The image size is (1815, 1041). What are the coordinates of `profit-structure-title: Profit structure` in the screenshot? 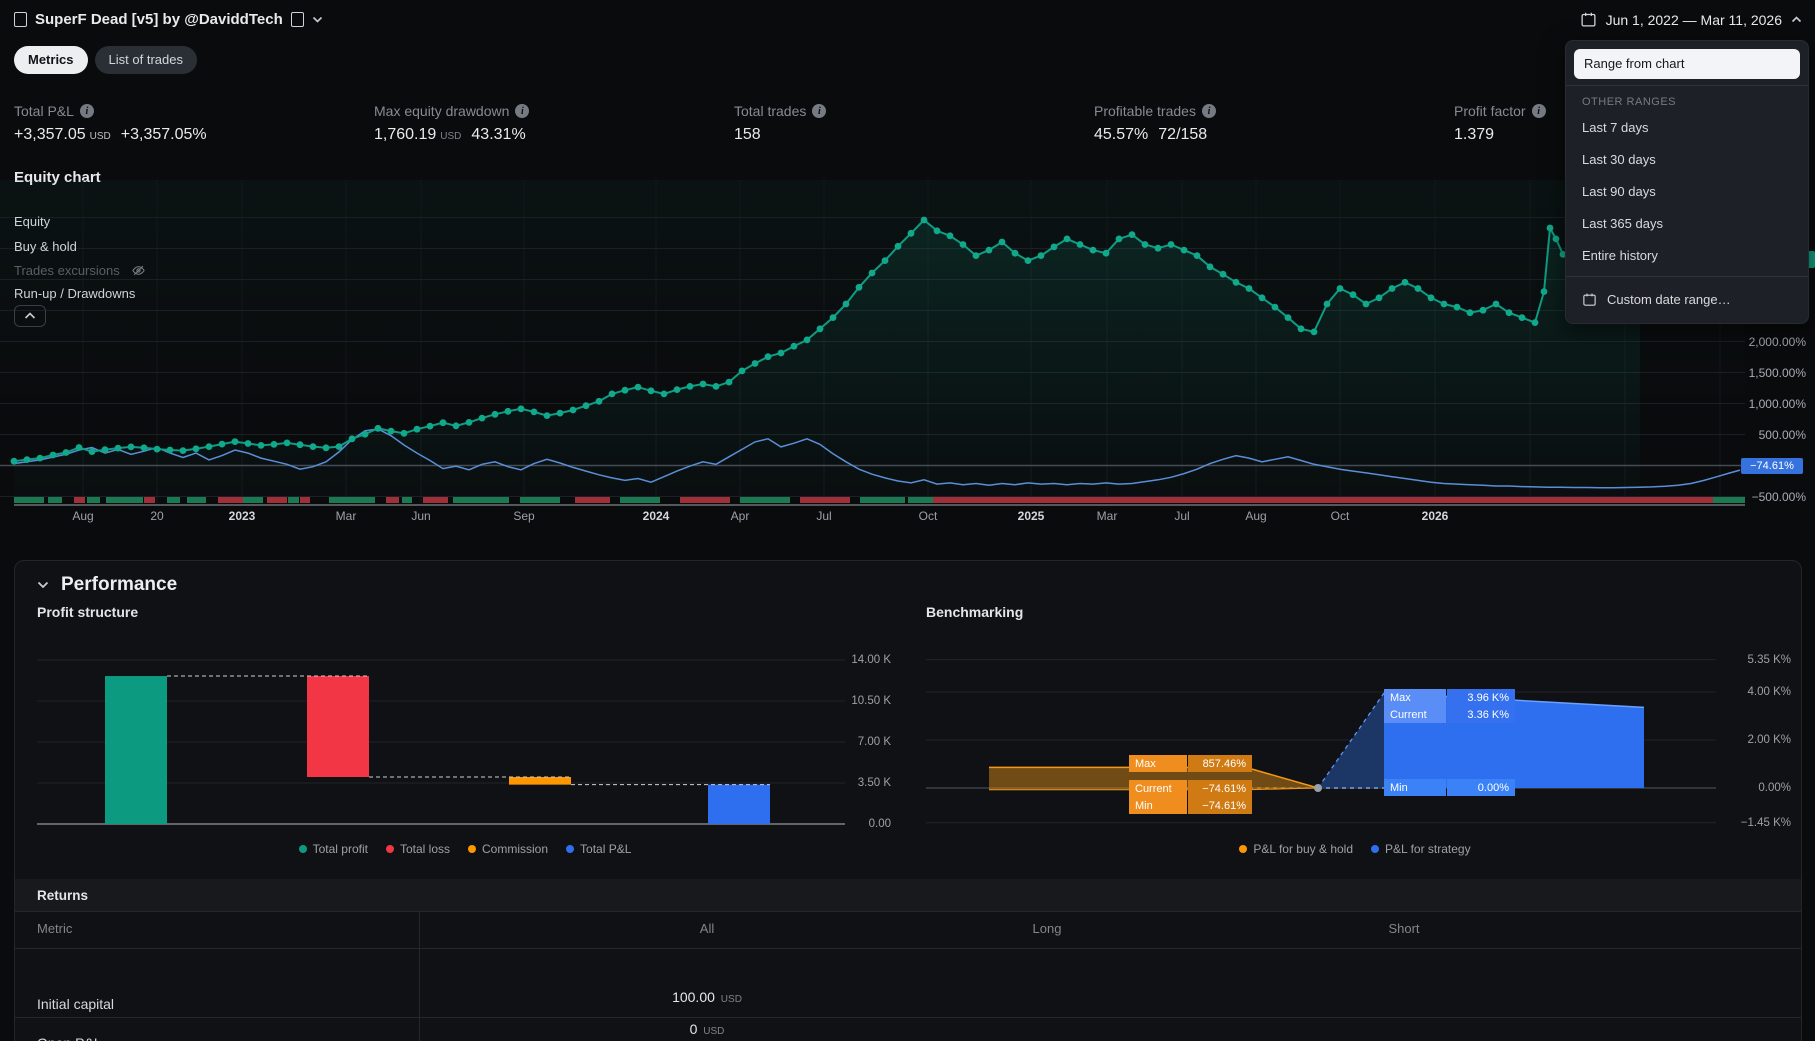 It's located at (88, 612).